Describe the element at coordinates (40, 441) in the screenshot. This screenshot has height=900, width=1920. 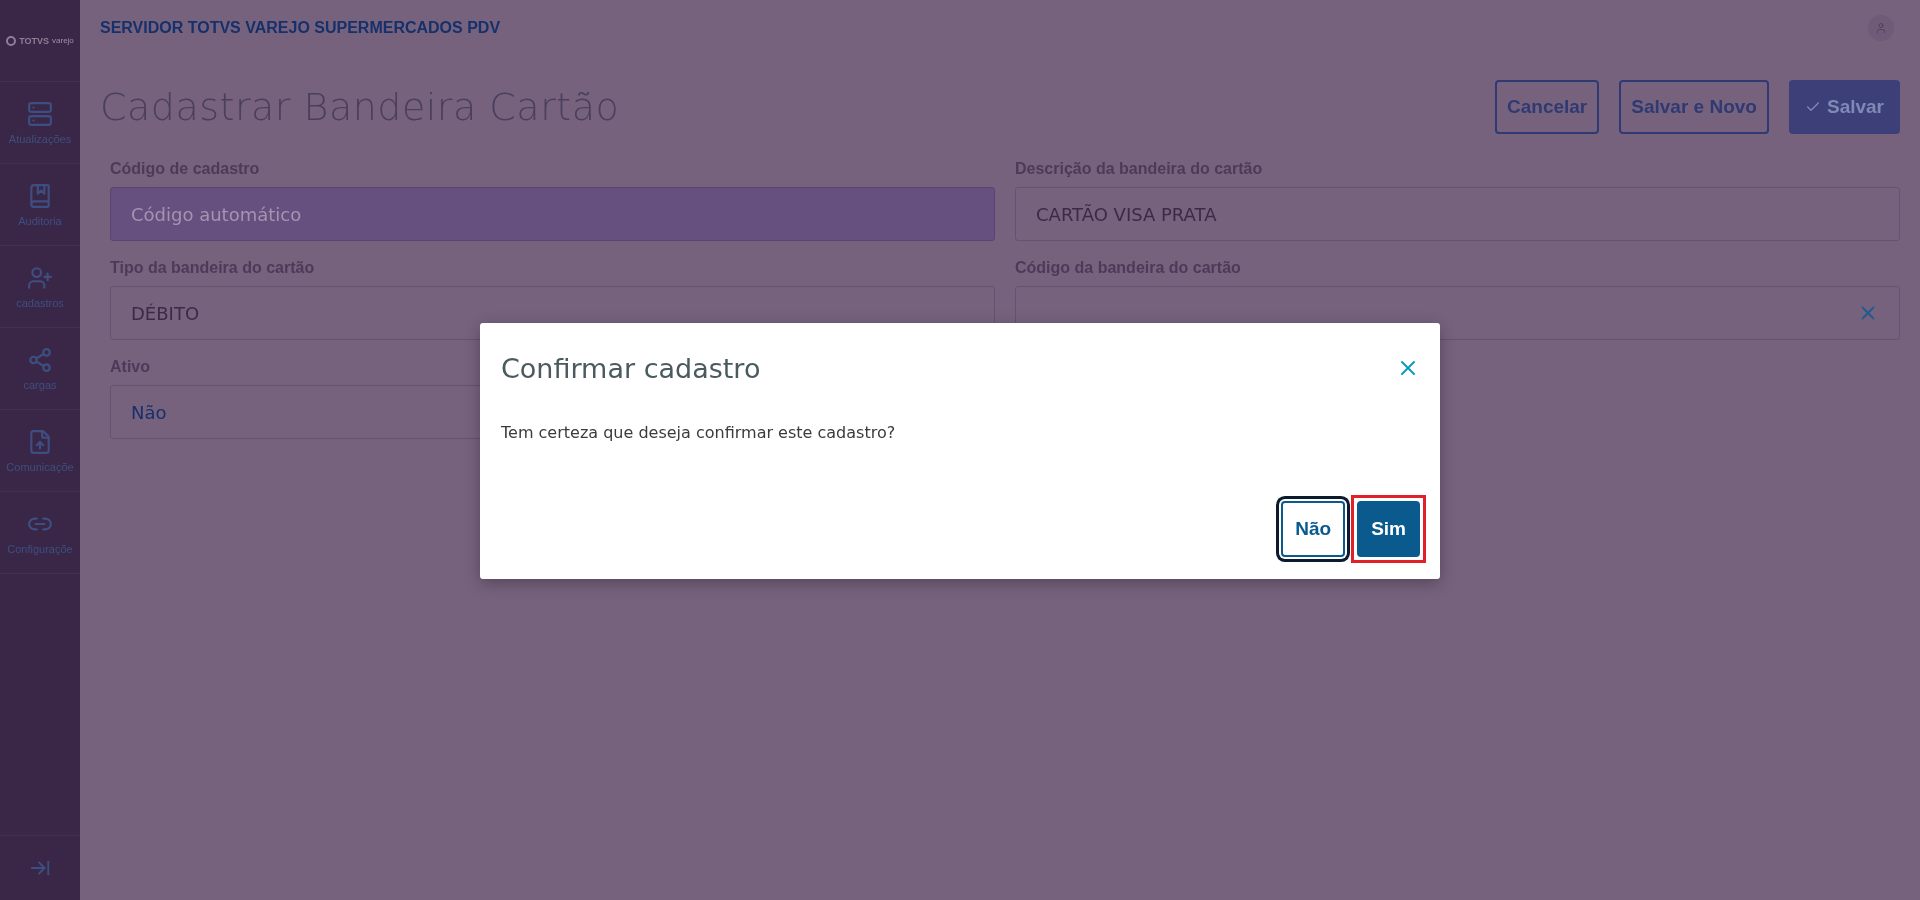
I see `file-upload-icon` at that location.